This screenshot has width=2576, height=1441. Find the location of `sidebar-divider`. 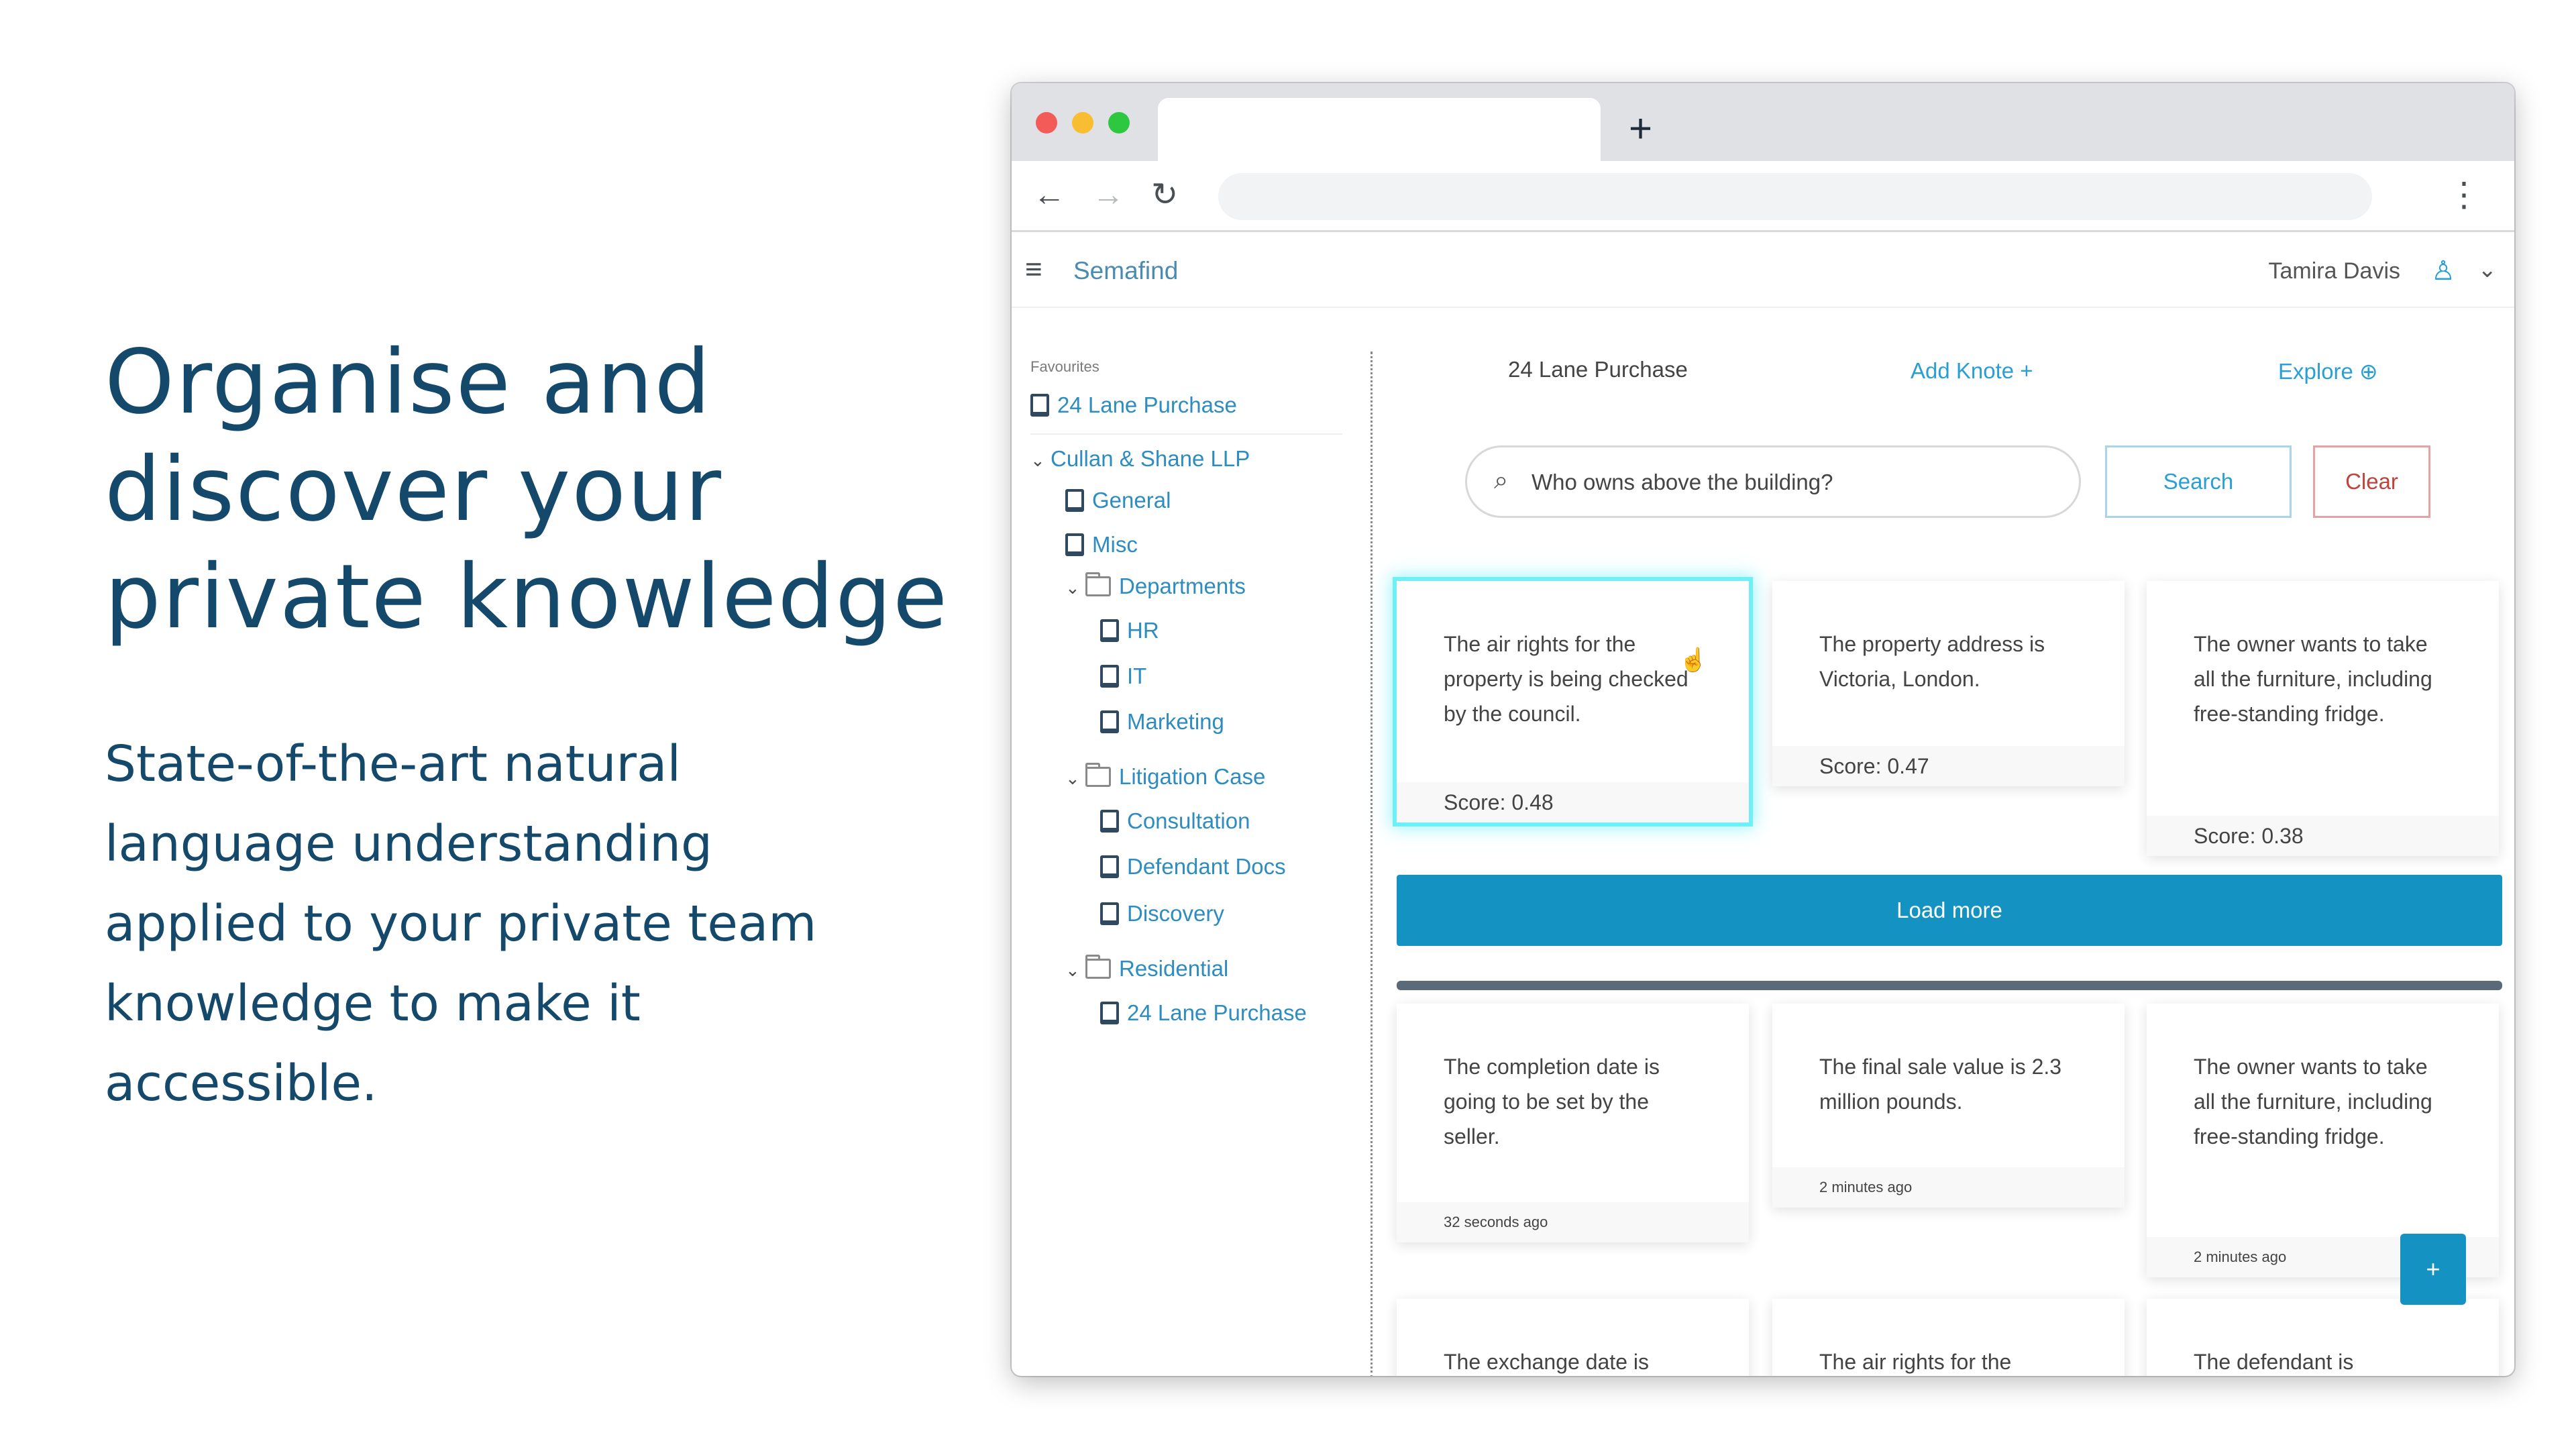

sidebar-divider is located at coordinates (1372, 864).